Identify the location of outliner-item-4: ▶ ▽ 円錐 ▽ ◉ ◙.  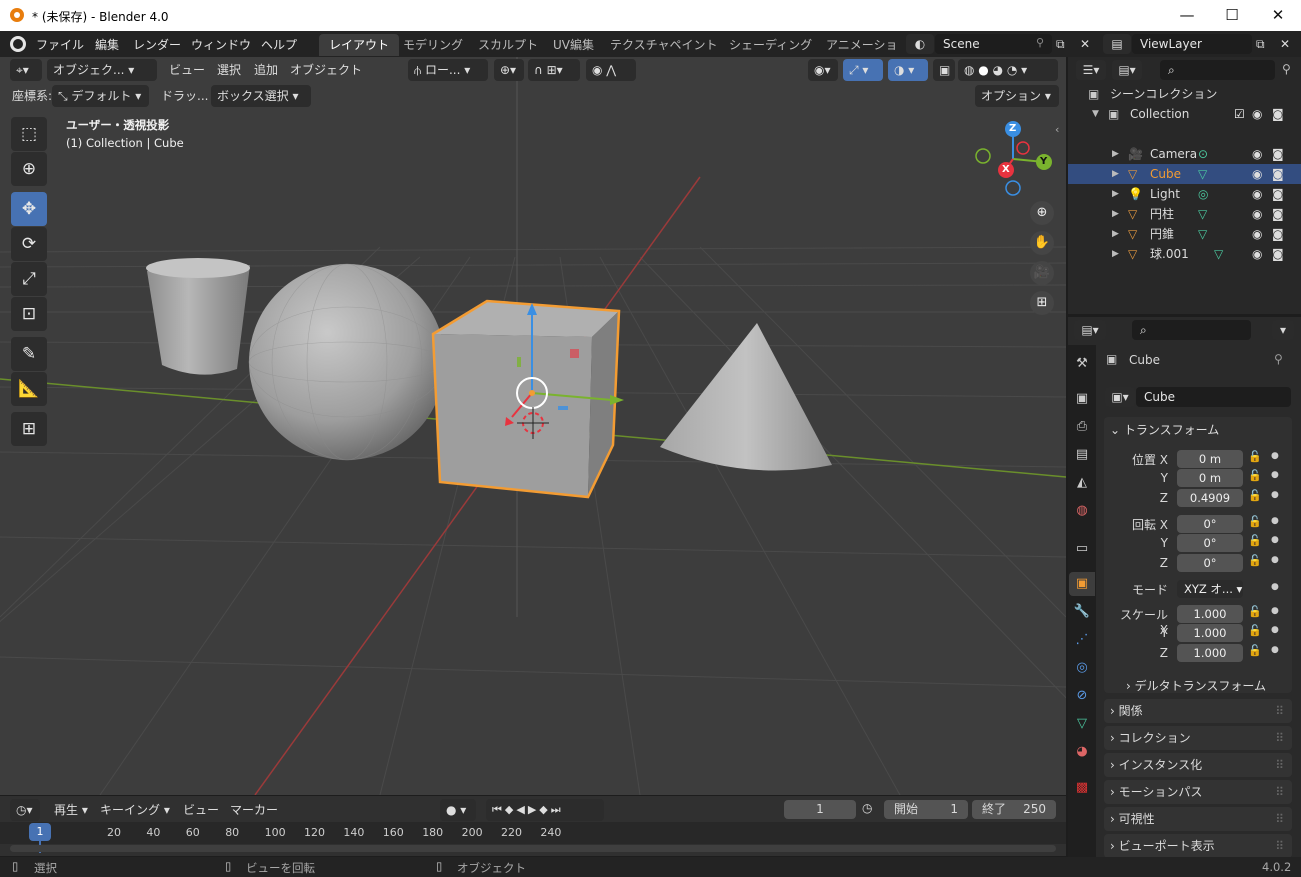
(1184, 234).